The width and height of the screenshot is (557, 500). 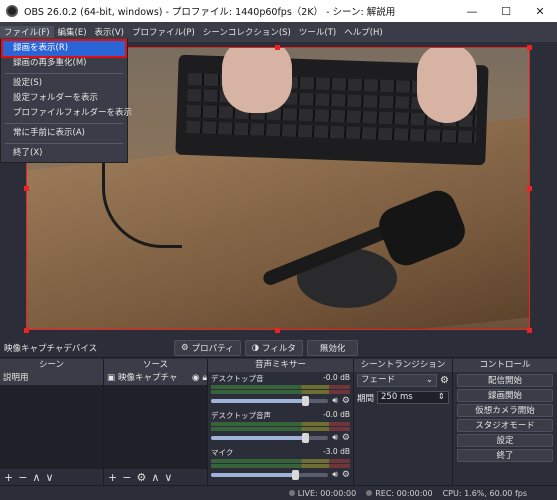 What do you see at coordinates (241, 415) in the screenshot?
I see `channel-name: デスクトップ音声` at bounding box center [241, 415].